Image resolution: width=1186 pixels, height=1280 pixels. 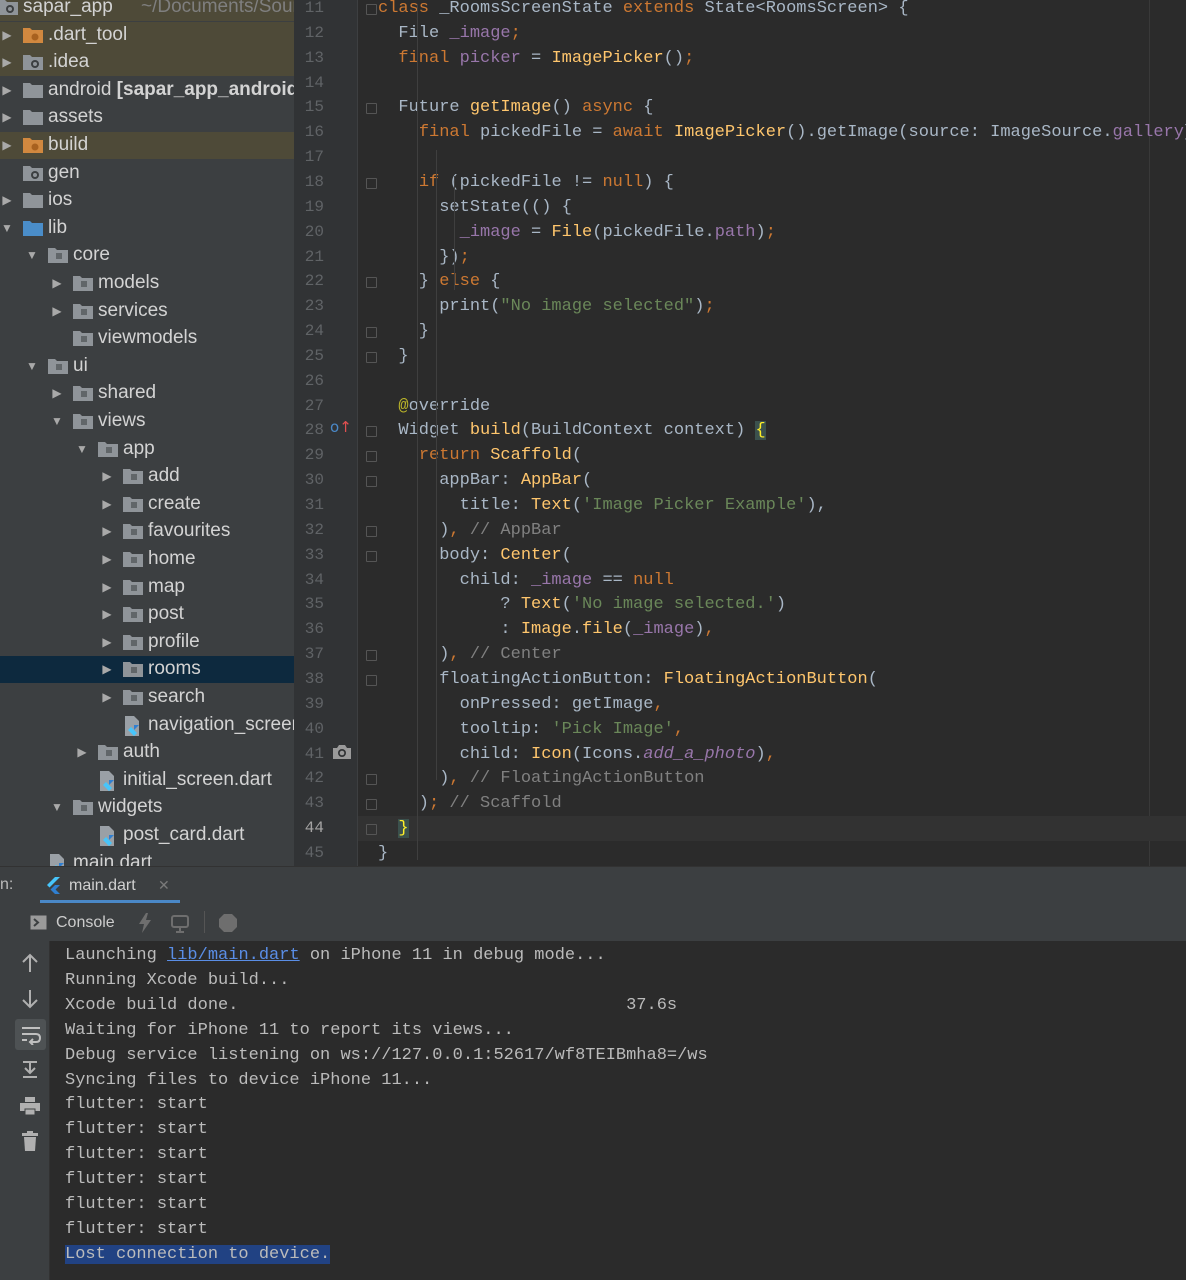 What do you see at coordinates (147, 90) in the screenshot?
I see `tree-item-android: ▶ android [sapar_app_android]` at bounding box center [147, 90].